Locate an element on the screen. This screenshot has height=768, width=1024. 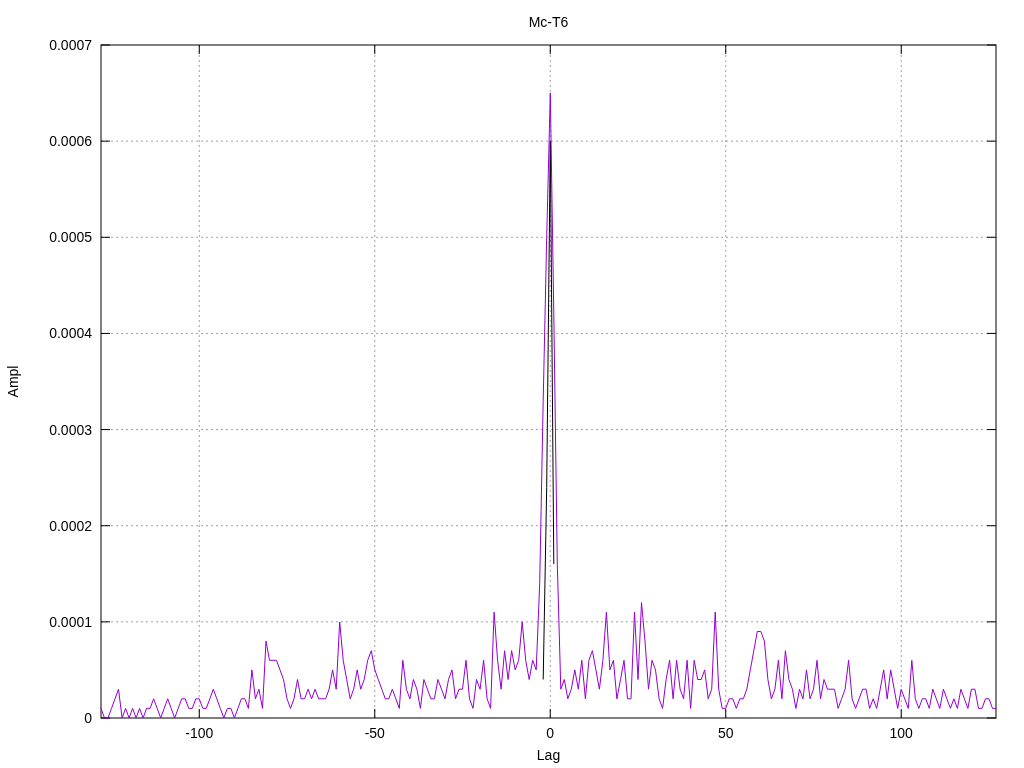
y-tick-label: 0.0006 is located at coordinates (70, 141).